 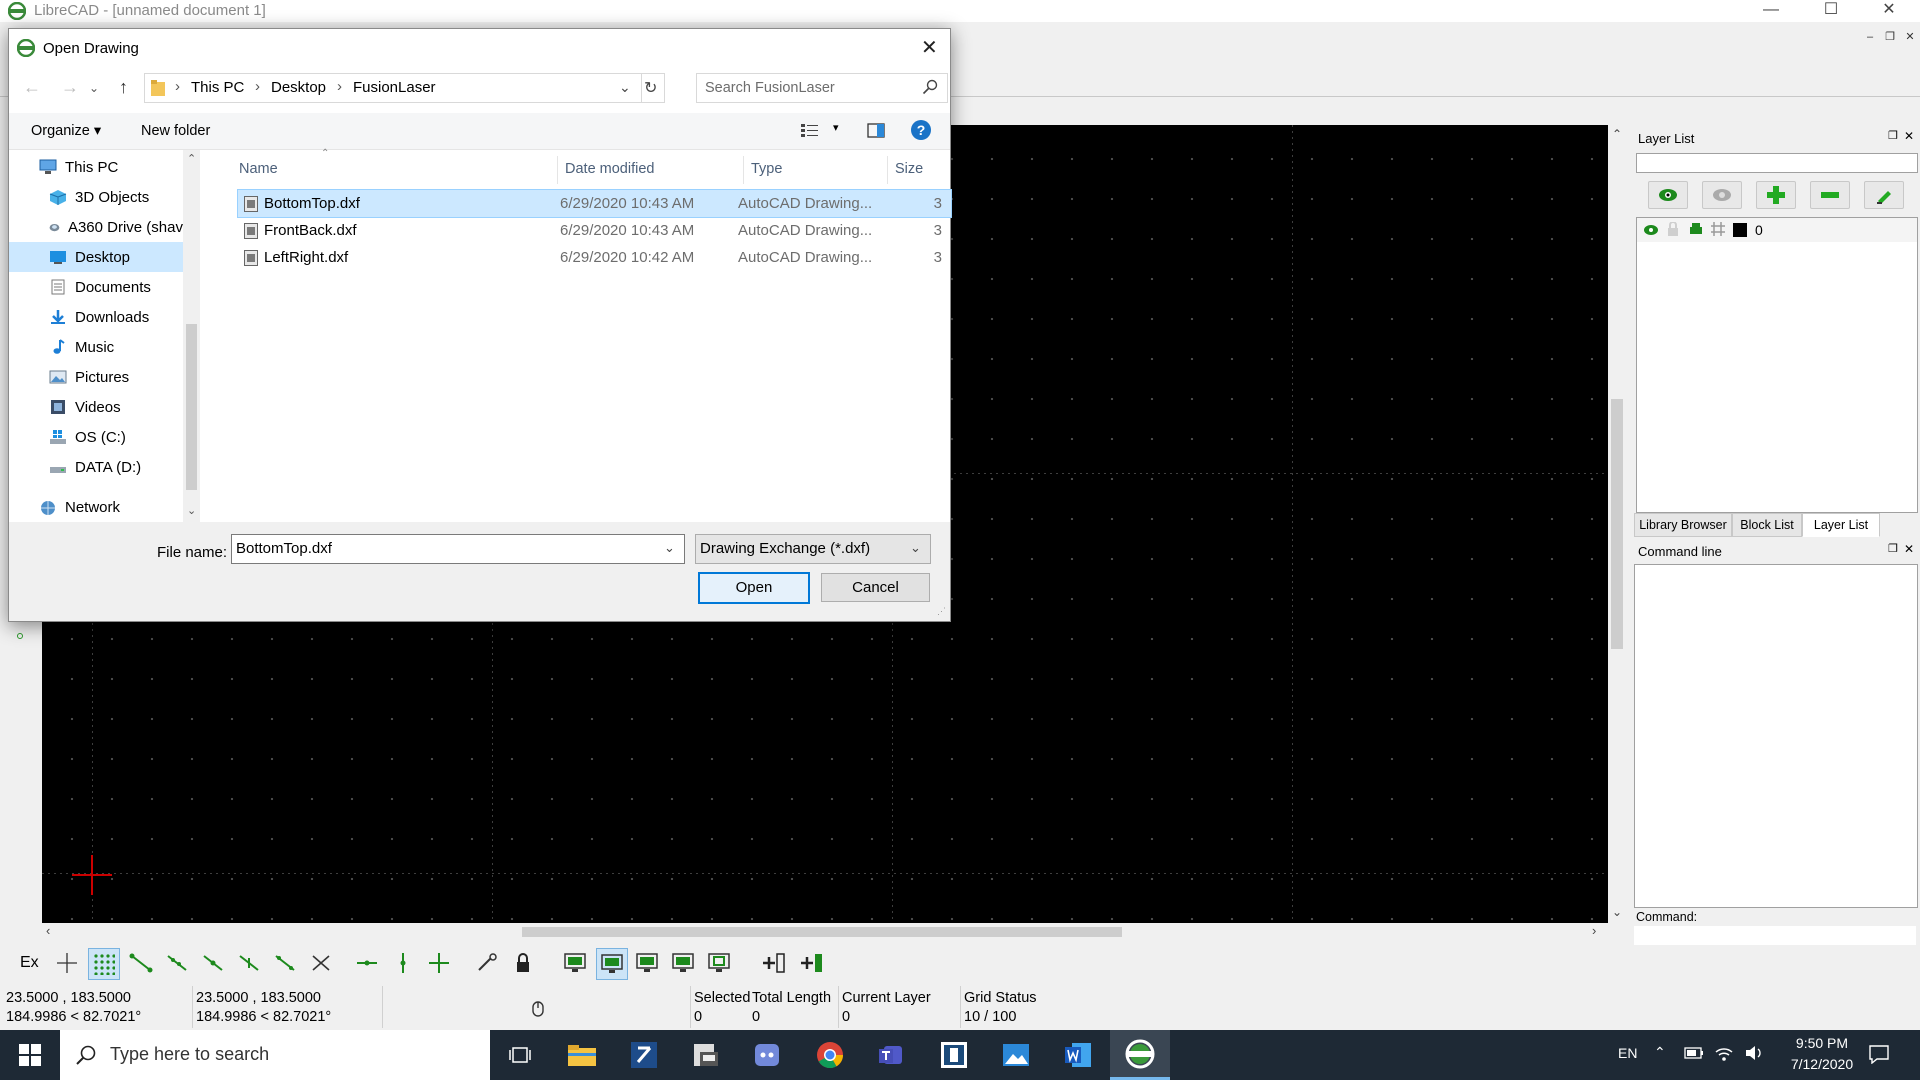 What do you see at coordinates (1909, 136) in the screenshot?
I see `dock-close-button: ✕` at bounding box center [1909, 136].